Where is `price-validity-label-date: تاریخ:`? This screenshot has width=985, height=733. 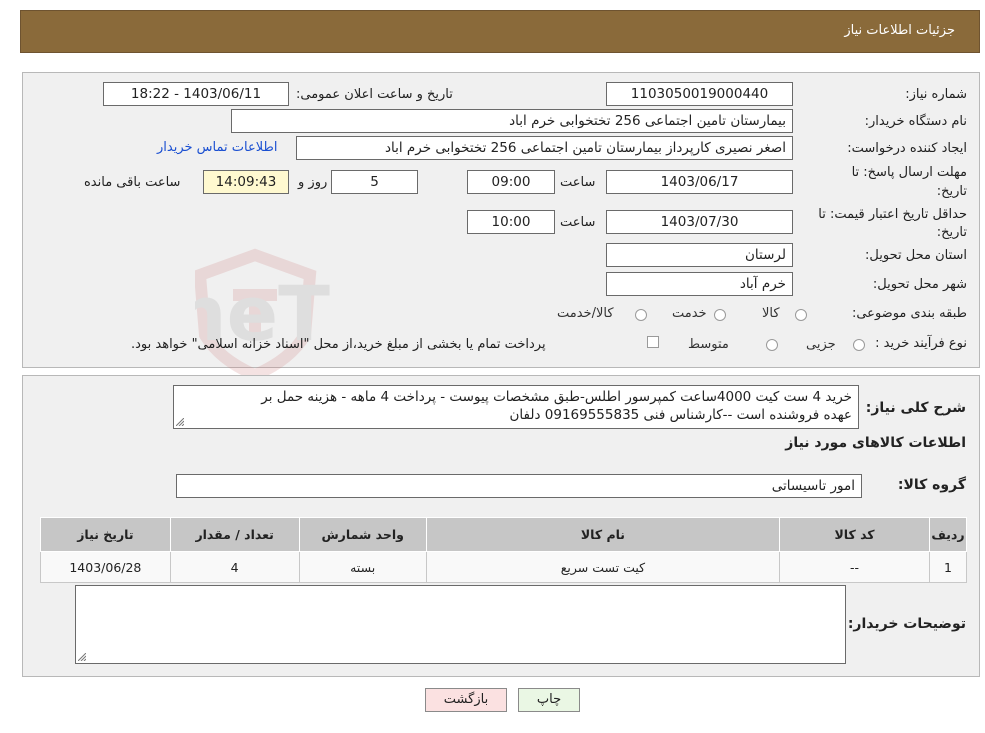 price-validity-label-date: تاریخ: is located at coordinates (951, 232).